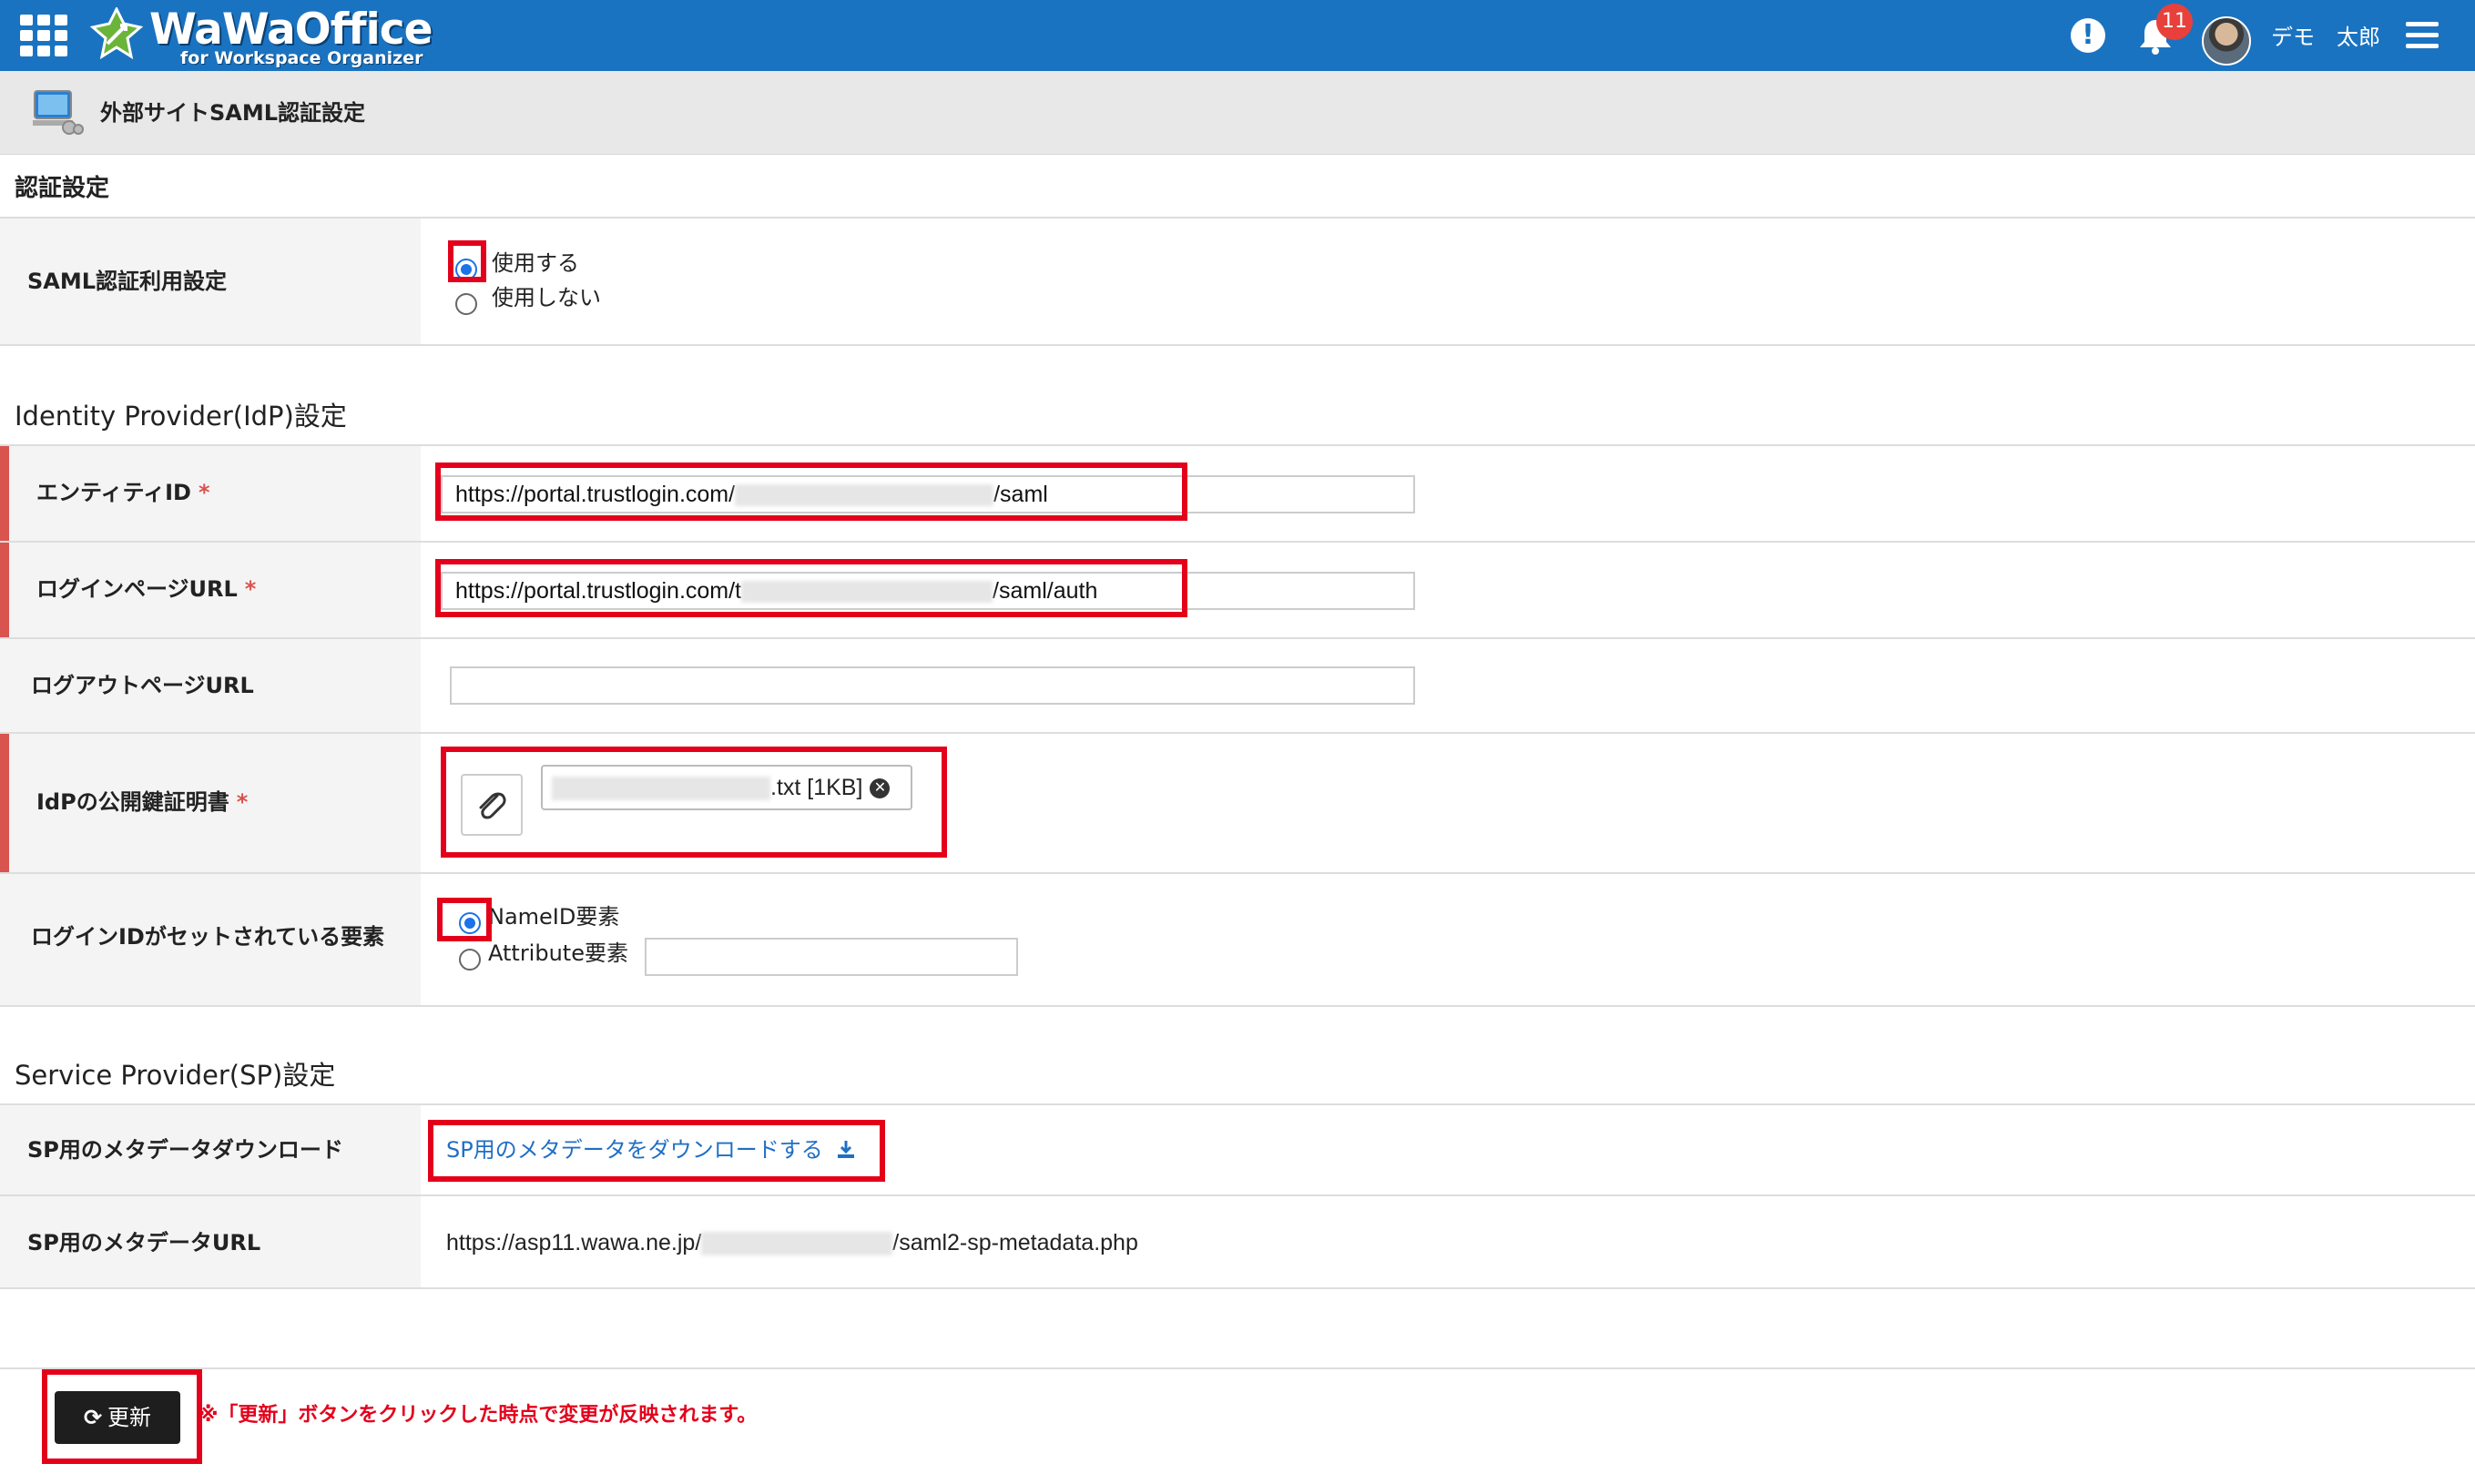  I want to click on login-url-label: ログインページURL *, so click(146, 589).